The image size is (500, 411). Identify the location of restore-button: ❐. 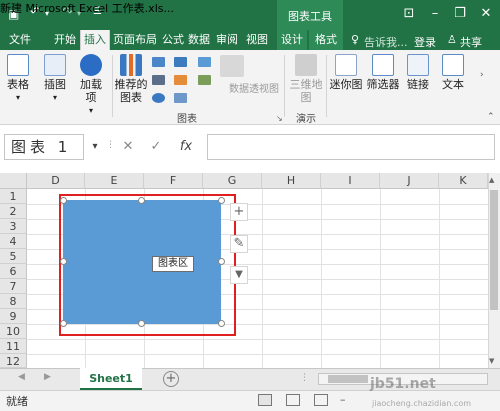
(460, 14).